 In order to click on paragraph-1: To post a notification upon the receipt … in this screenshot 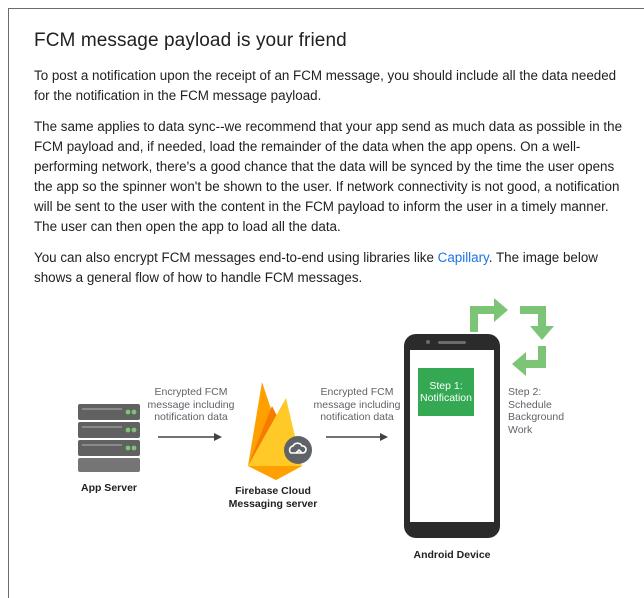, I will do `click(325, 85)`.